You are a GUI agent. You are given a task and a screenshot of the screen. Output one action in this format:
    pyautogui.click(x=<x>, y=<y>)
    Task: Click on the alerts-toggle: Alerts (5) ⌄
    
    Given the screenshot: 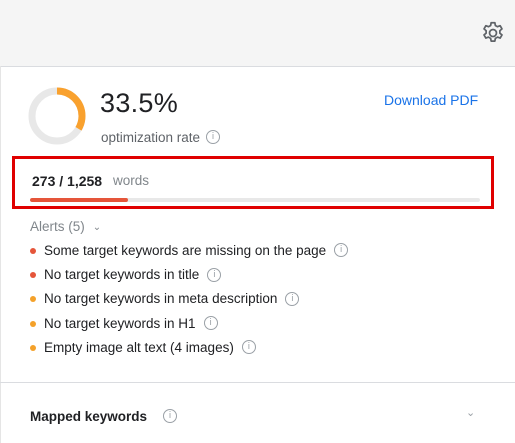 What is the action you would take?
    pyautogui.click(x=65, y=226)
    